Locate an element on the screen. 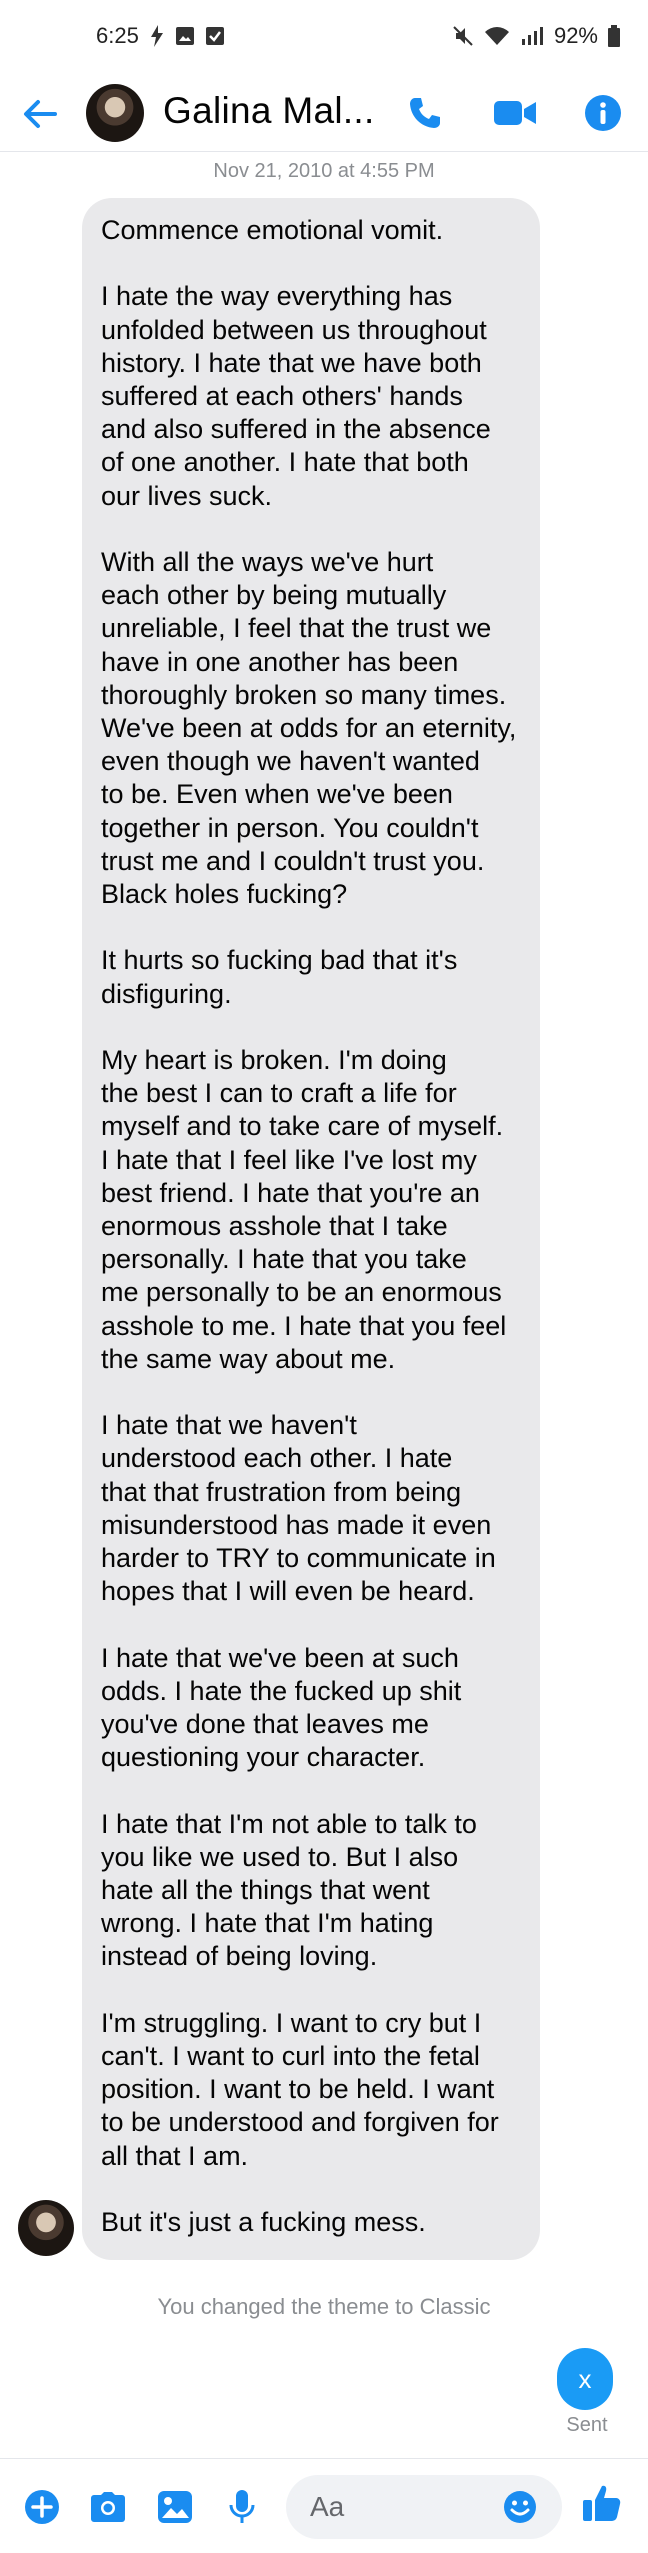 The height and width of the screenshot is (2553, 648). message-paragraph: Commence emotional vomit. is located at coordinates (272, 230).